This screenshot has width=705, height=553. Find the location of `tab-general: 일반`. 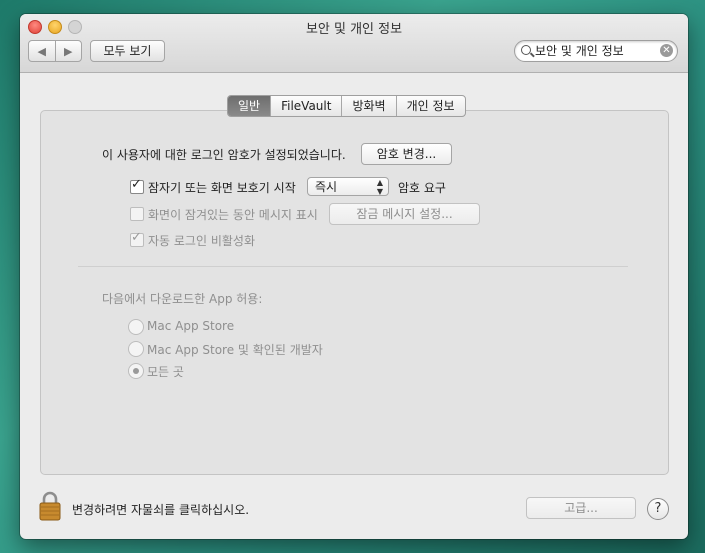

tab-general: 일반 is located at coordinates (249, 106).